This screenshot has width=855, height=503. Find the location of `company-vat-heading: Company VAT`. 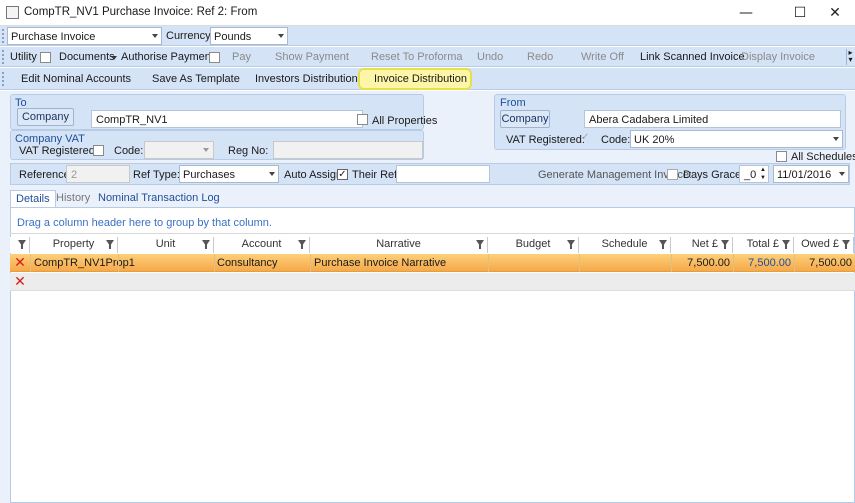

company-vat-heading: Company VAT is located at coordinates (50, 139).